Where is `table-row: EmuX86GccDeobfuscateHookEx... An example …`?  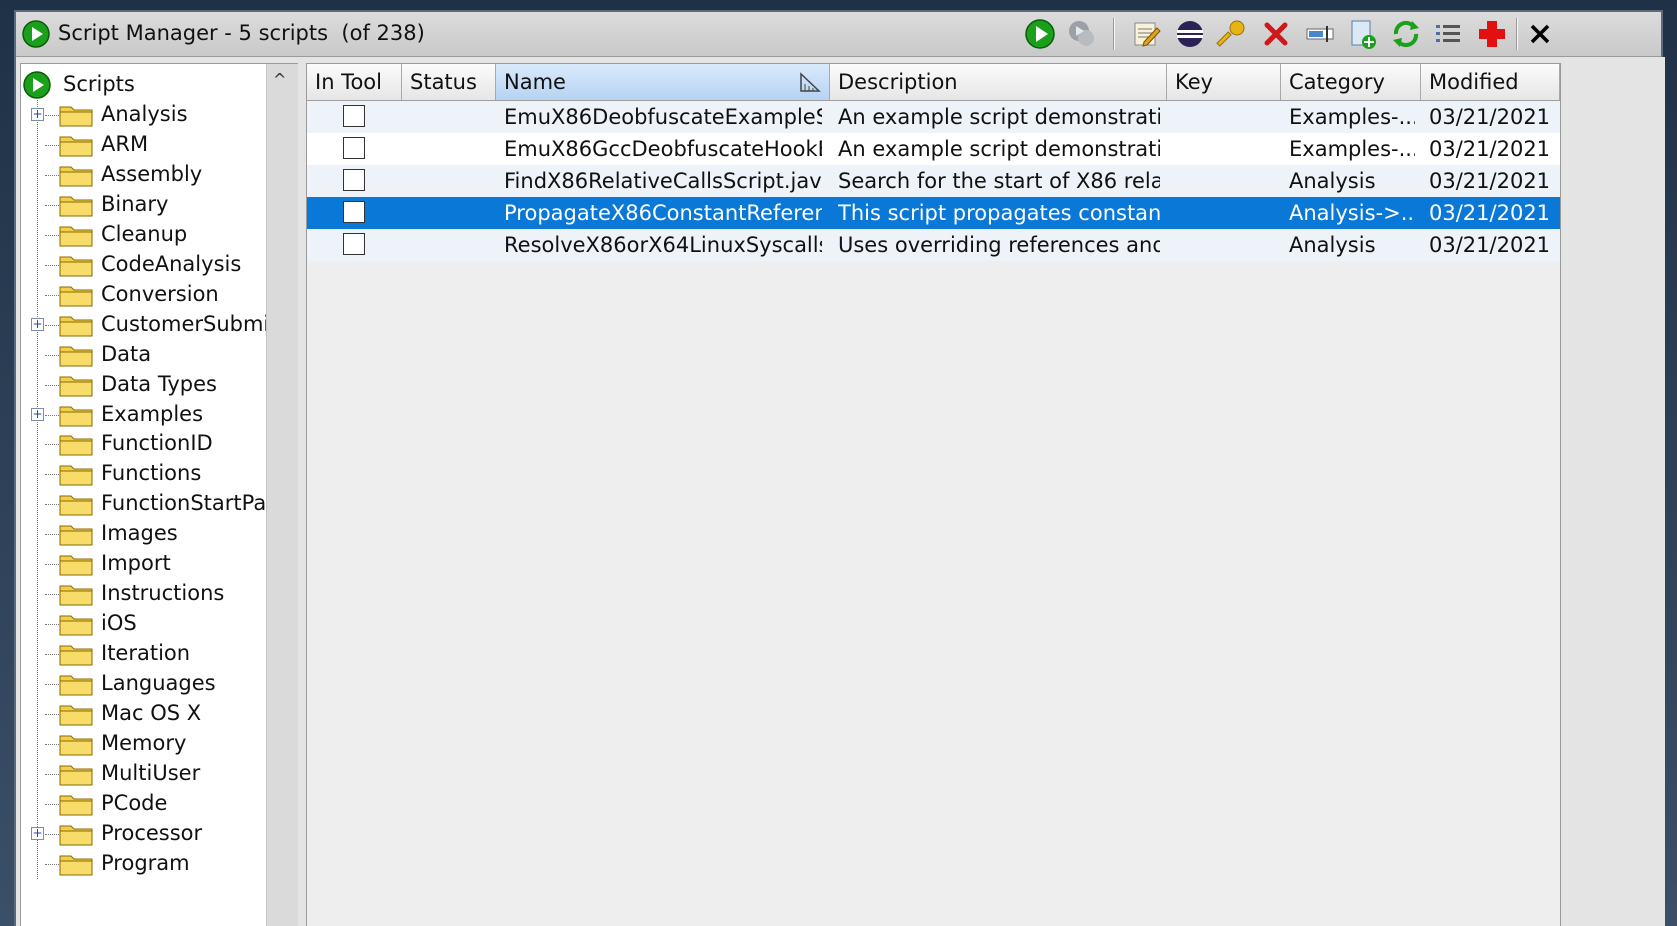
table-row: EmuX86GccDeobfuscateHookEx... An example … is located at coordinates (933, 149).